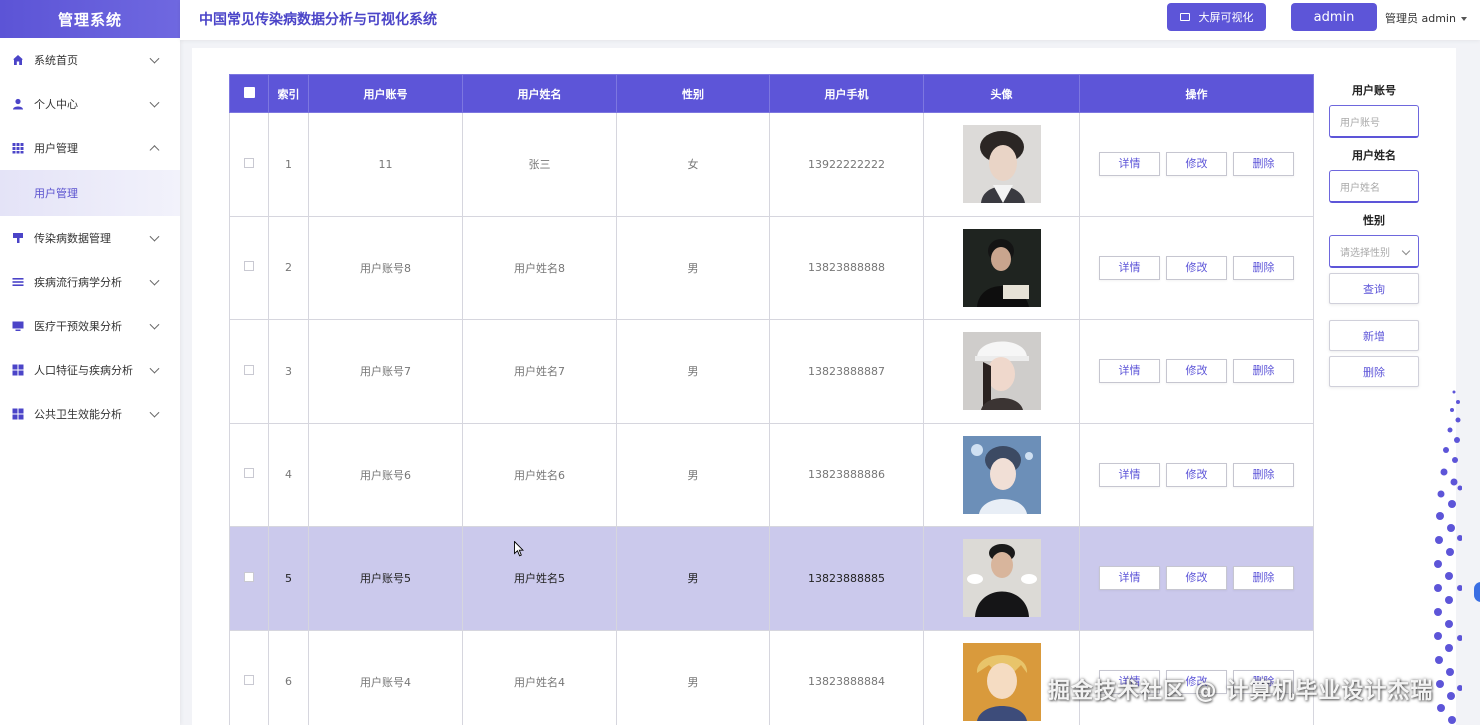  What do you see at coordinates (90, 19) in the screenshot?
I see `brand-title: 管理系统` at bounding box center [90, 19].